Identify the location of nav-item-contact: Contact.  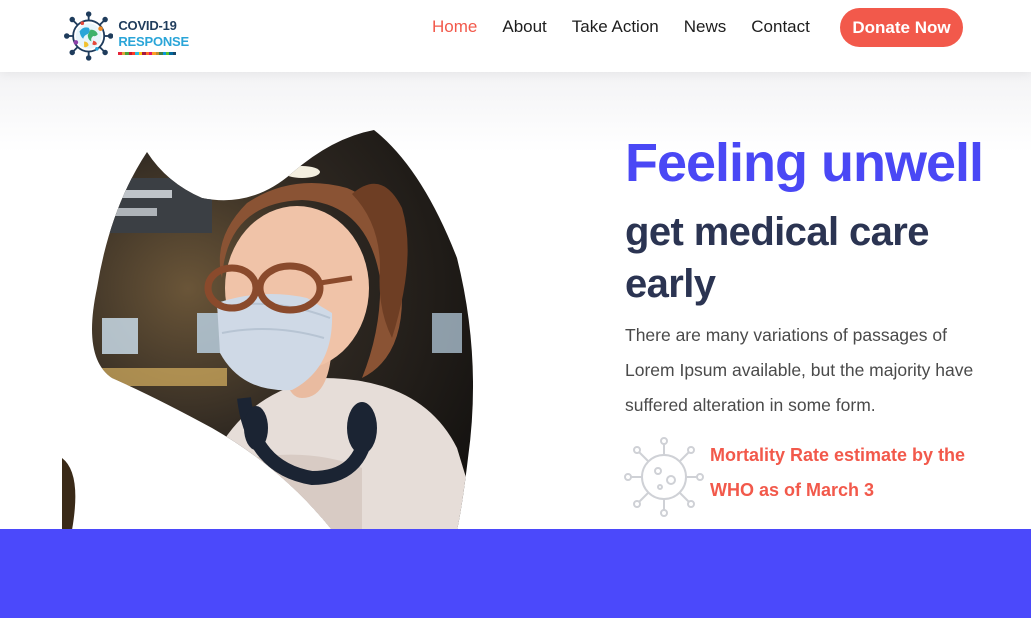
(780, 27).